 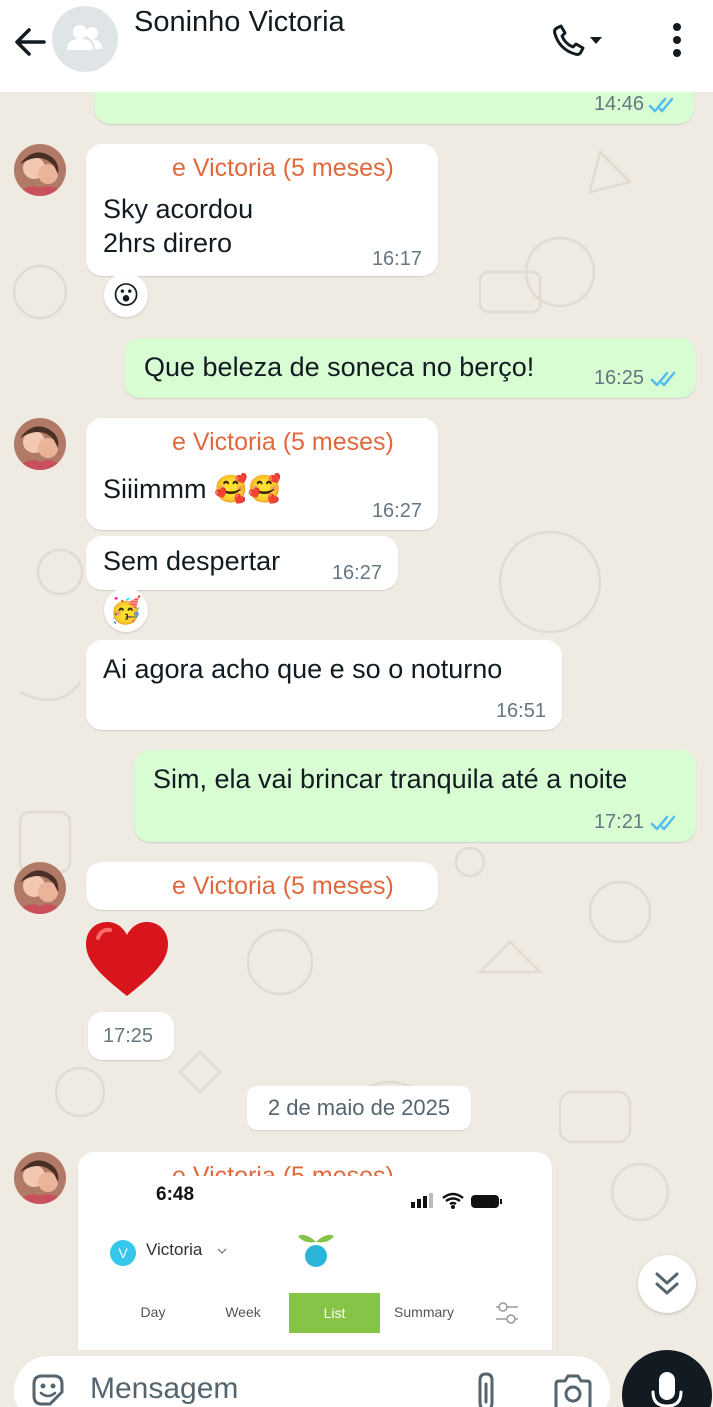 I want to click on profile-avatar: V, so click(x=123, y=1253).